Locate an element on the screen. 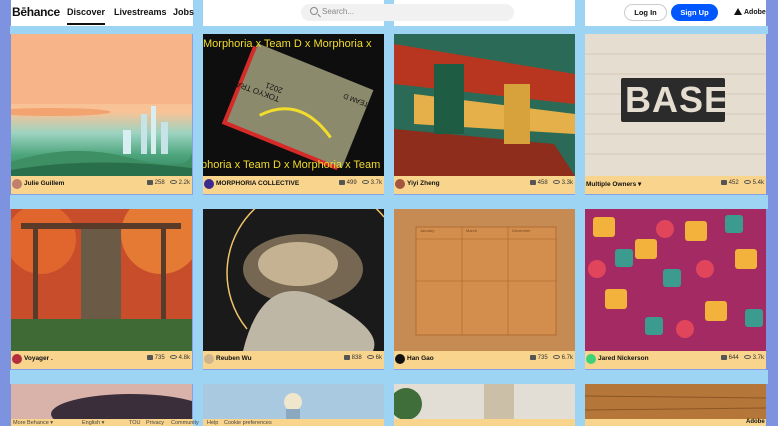 The image size is (778, 426). footer-cookie-preferences: Cookie preferences is located at coordinates (248, 423).